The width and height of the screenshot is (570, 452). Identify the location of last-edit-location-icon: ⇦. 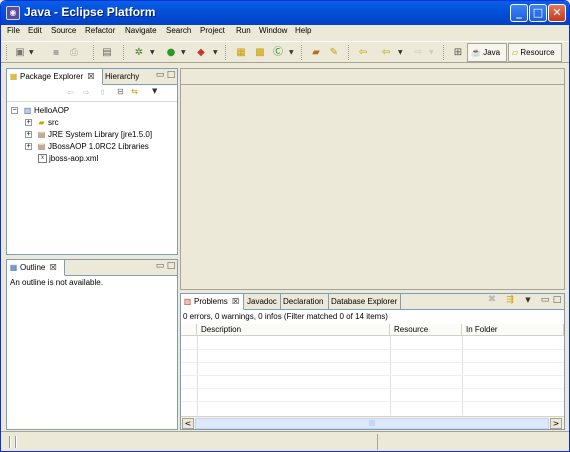
(363, 52).